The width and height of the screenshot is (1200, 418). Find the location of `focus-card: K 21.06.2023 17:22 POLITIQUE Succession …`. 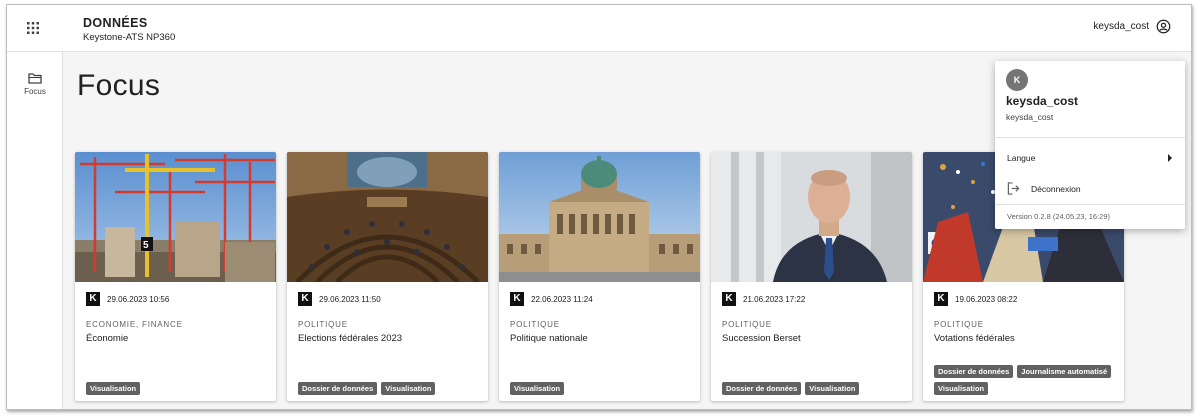

focus-card: K 21.06.2023 17:22 POLITIQUE Succession … is located at coordinates (811, 276).